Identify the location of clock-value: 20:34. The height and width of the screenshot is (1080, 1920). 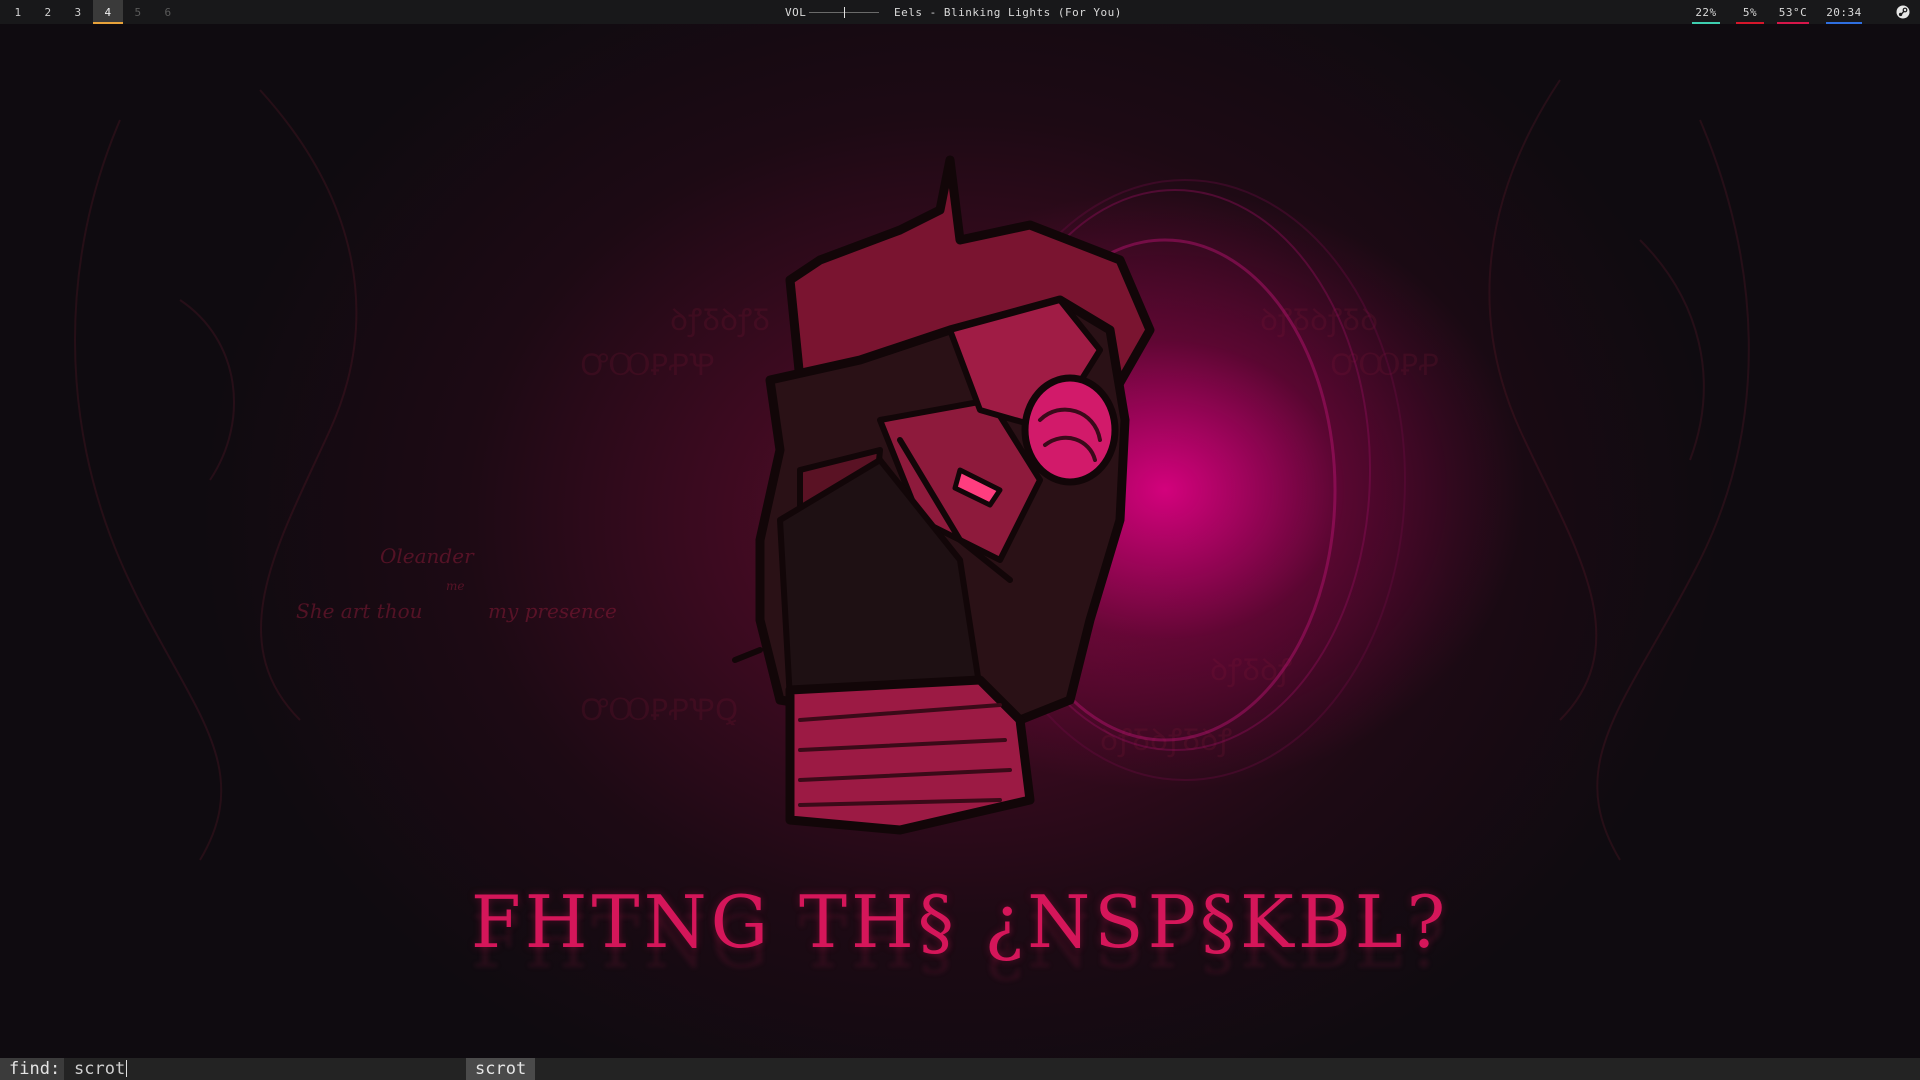
(1844, 12).